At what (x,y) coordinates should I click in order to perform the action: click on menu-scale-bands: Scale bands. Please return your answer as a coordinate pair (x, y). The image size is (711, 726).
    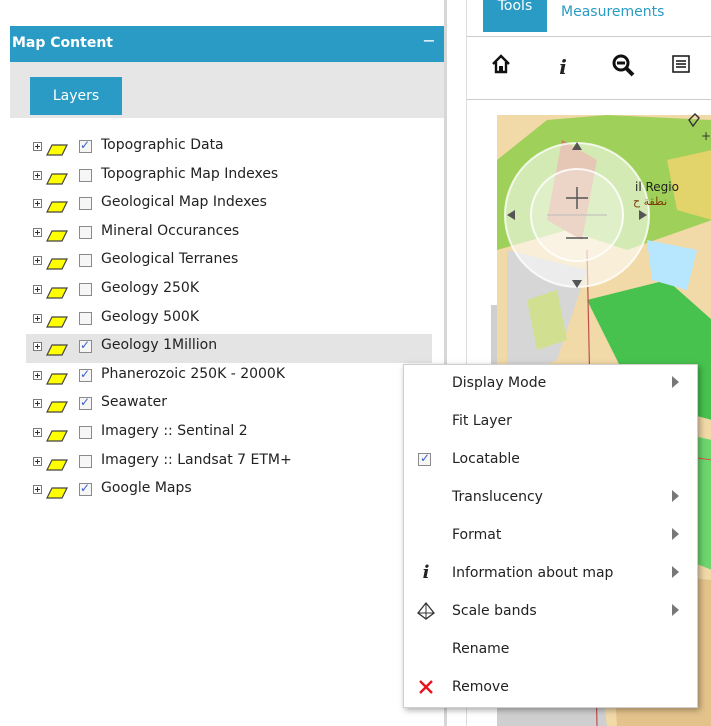
    Looking at the image, I should click on (550, 612).